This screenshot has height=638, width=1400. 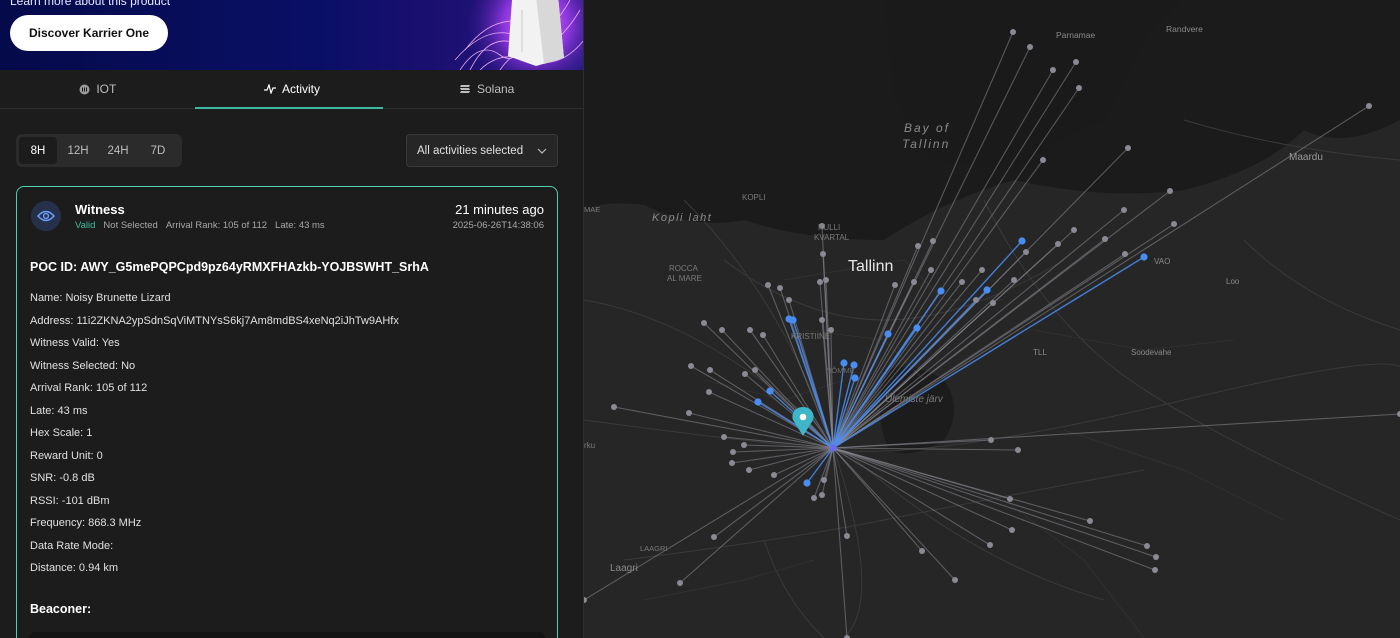 I want to click on beaconer-row, so click(x=287, y=635).